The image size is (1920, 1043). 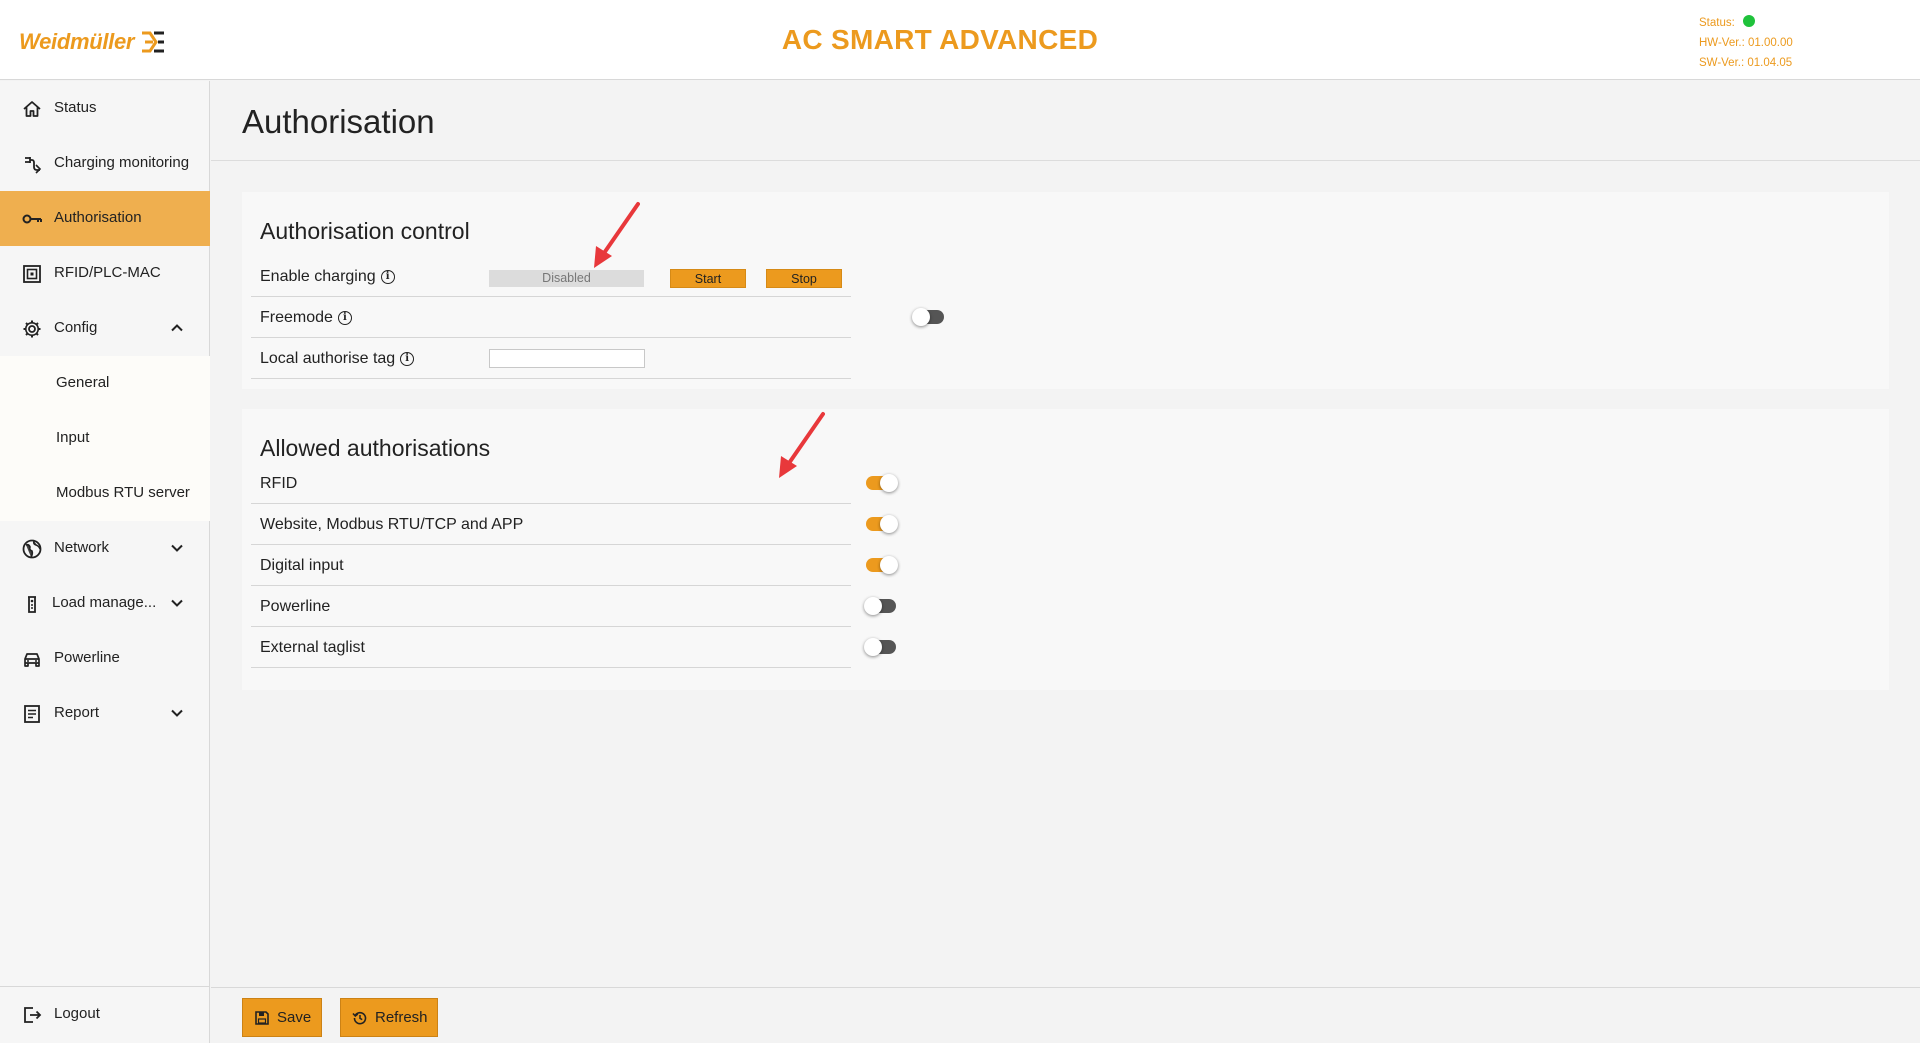 What do you see at coordinates (107, 272) in the screenshot?
I see `sidebar-item-label: RFID/PLC-MAC` at bounding box center [107, 272].